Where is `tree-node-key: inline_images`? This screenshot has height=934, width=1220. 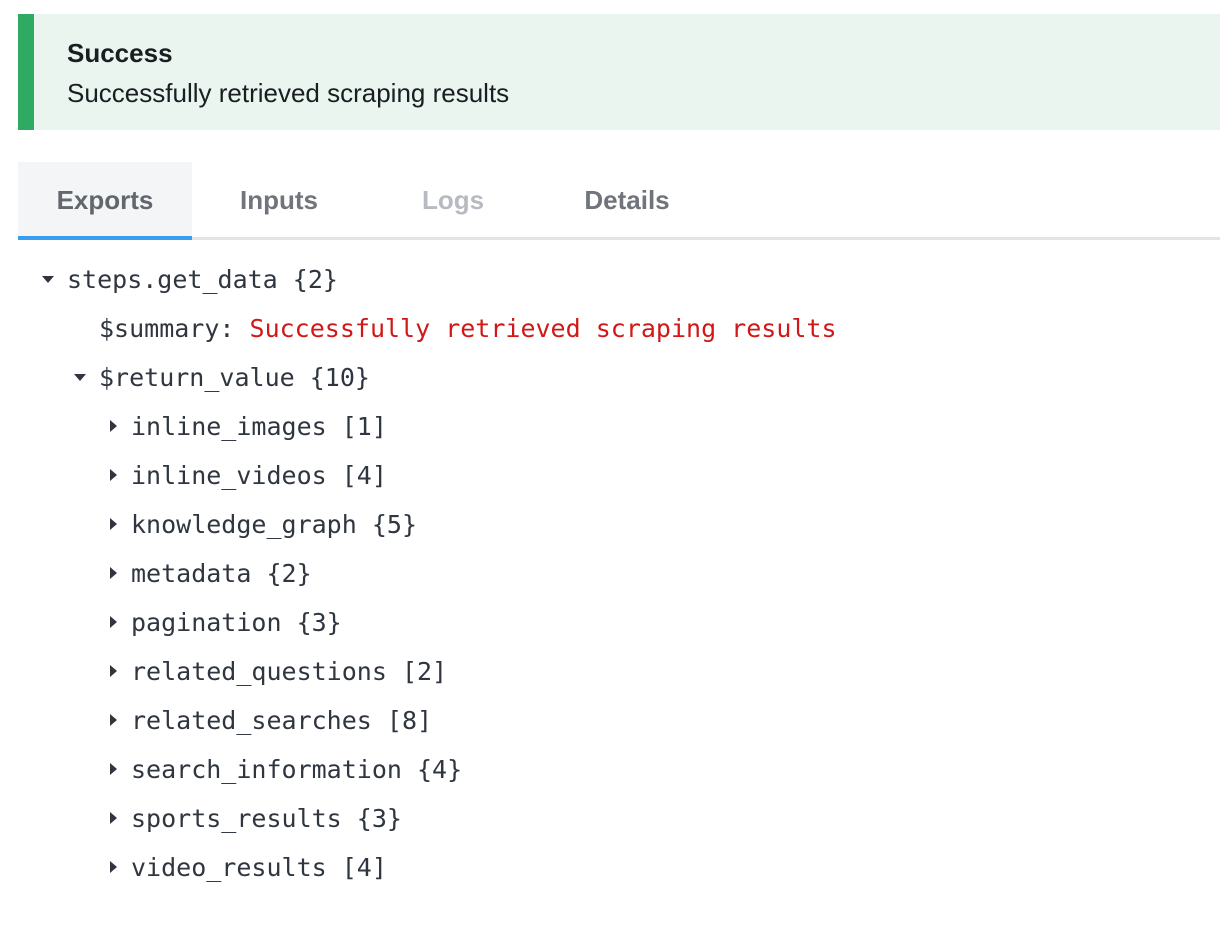
tree-node-key: inline_images is located at coordinates (229, 426).